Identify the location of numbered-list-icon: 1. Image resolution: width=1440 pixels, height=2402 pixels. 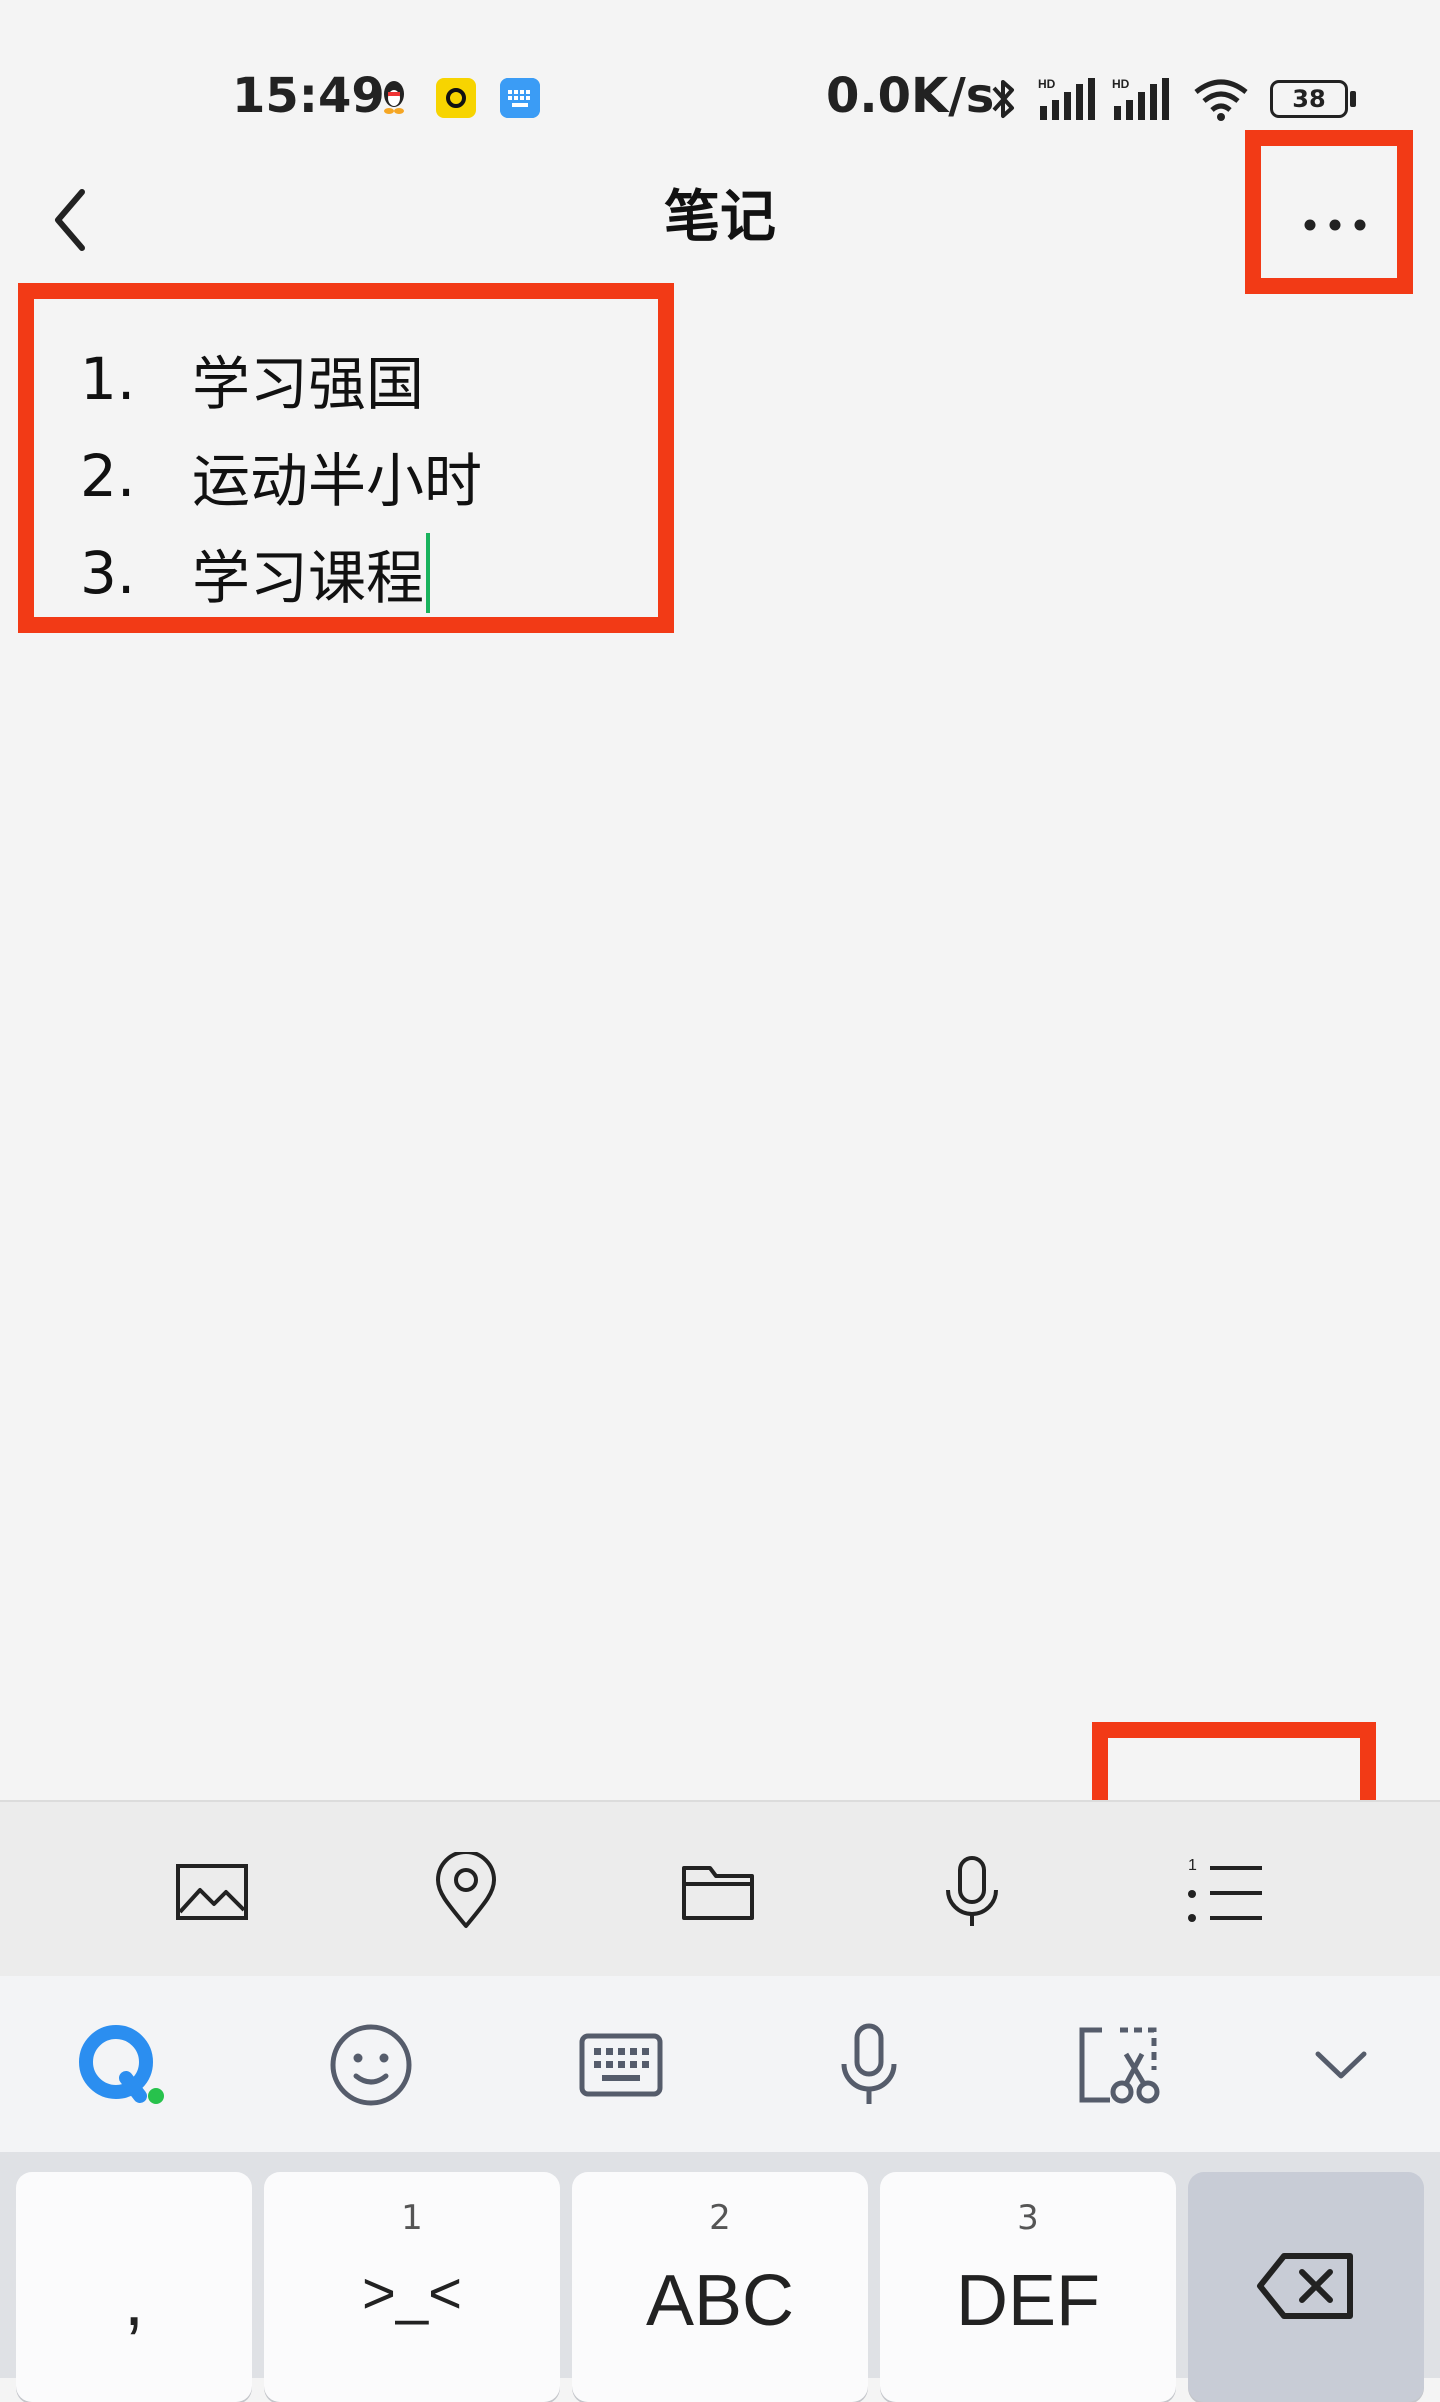
(1226, 1892).